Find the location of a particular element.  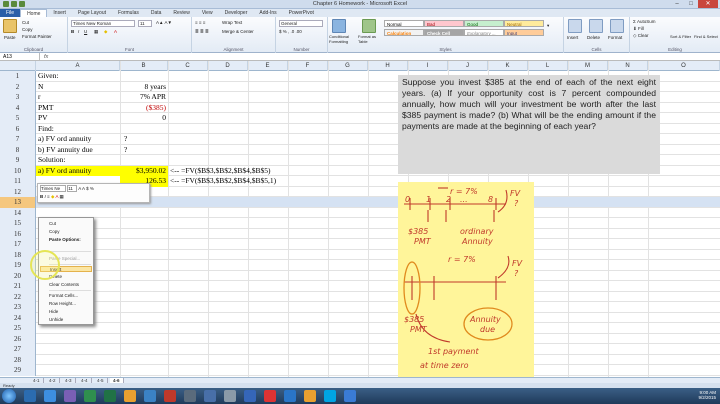

cell-b: $3,950.02 is located at coordinates (144, 170).